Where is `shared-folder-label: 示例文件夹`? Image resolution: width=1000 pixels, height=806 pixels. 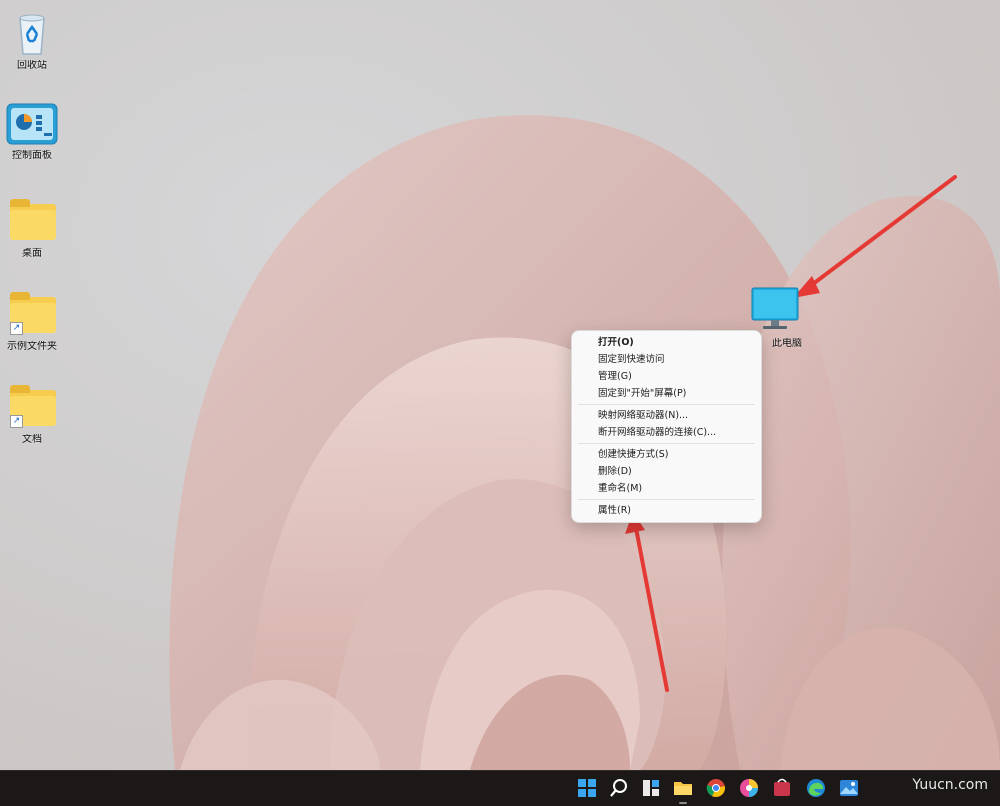 shared-folder-label: 示例文件夹 is located at coordinates (32, 346).